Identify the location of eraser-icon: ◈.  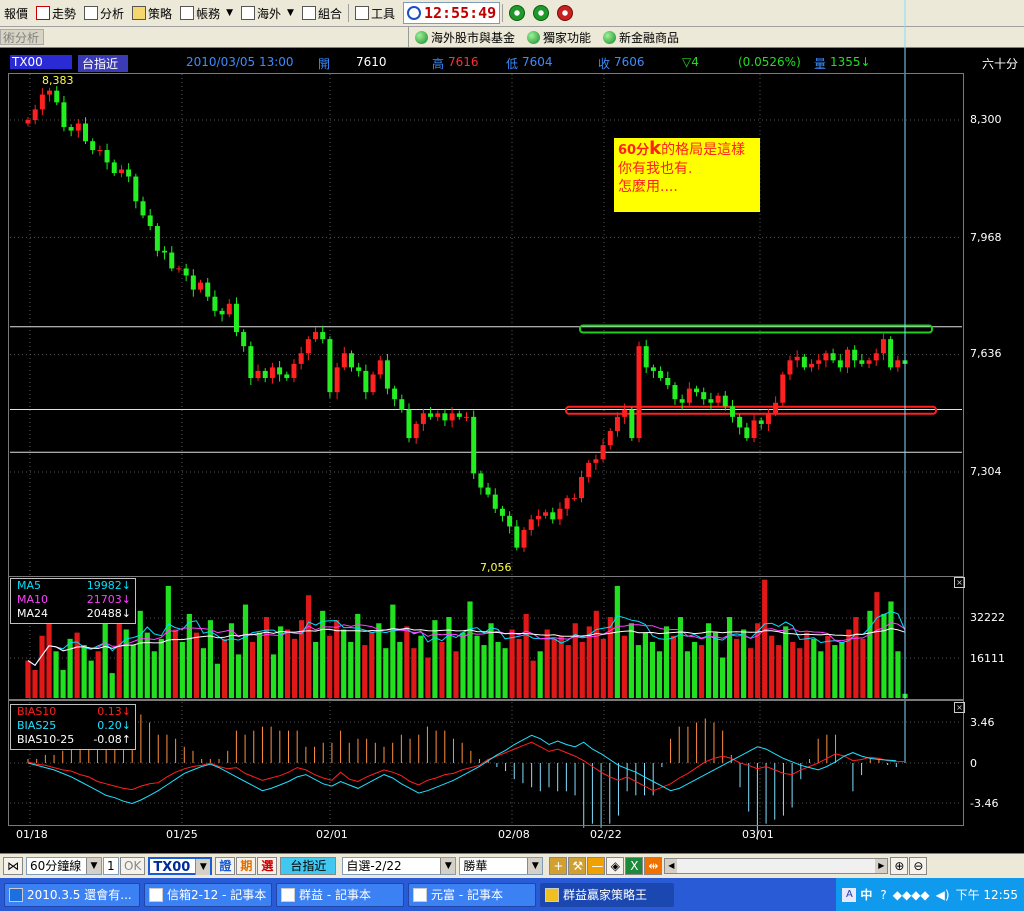
(615, 866).